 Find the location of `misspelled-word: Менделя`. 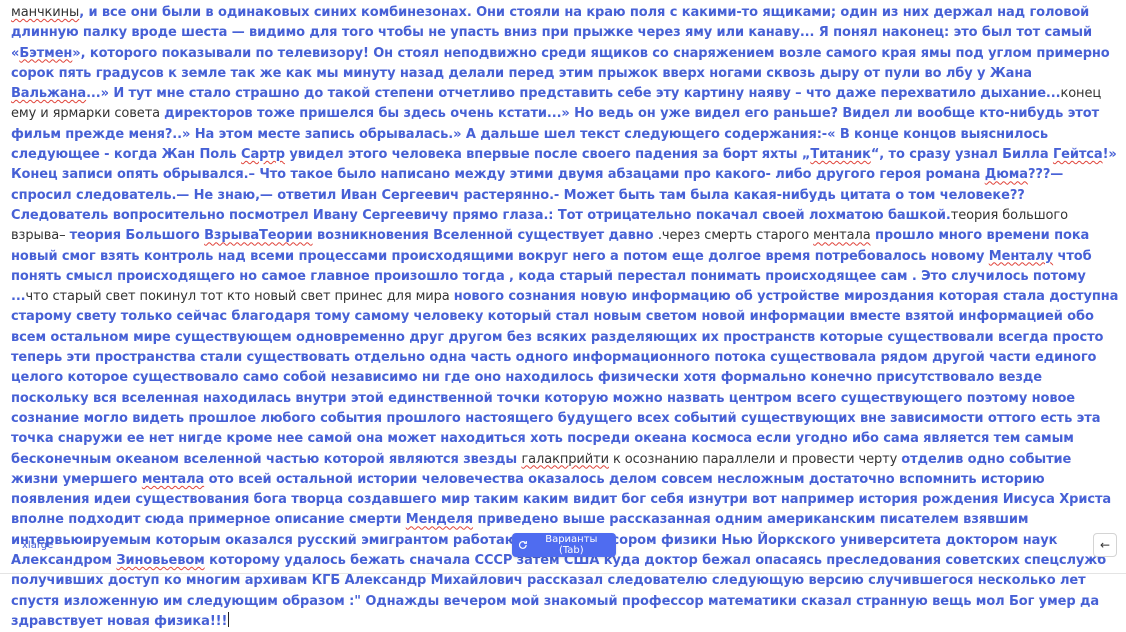

misspelled-word: Менделя is located at coordinates (439, 520).